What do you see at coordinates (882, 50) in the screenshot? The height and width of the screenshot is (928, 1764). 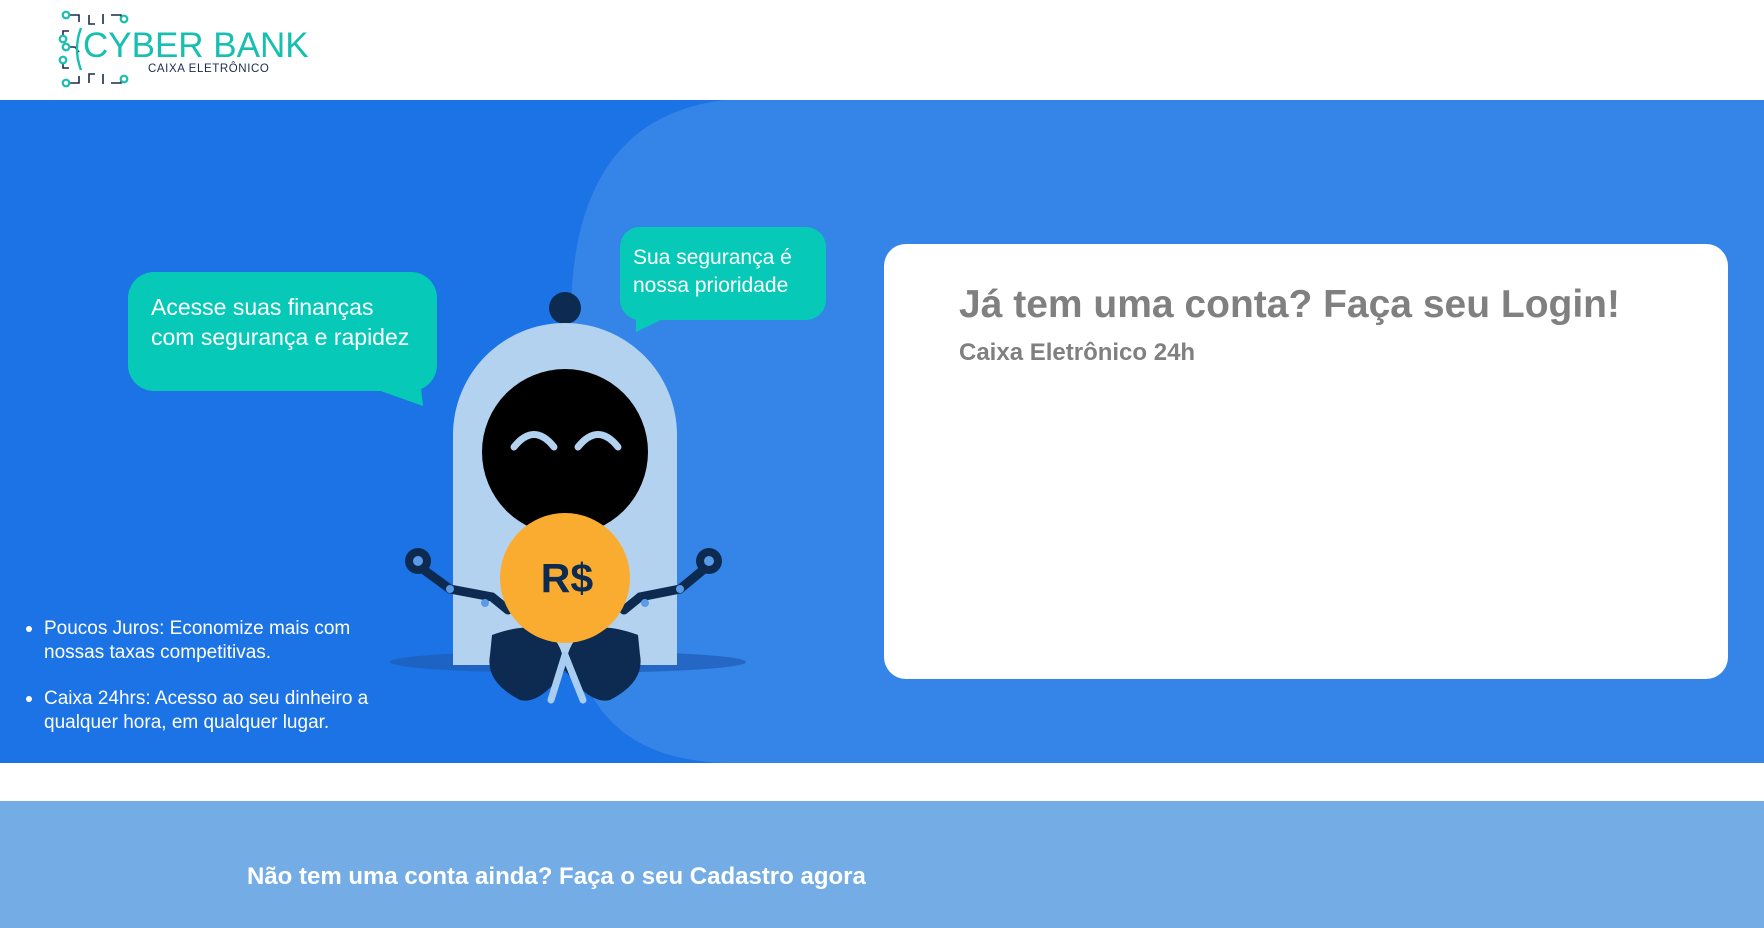 I see `header: CYBER BANK CAIXA ELETRÔNICO` at bounding box center [882, 50].